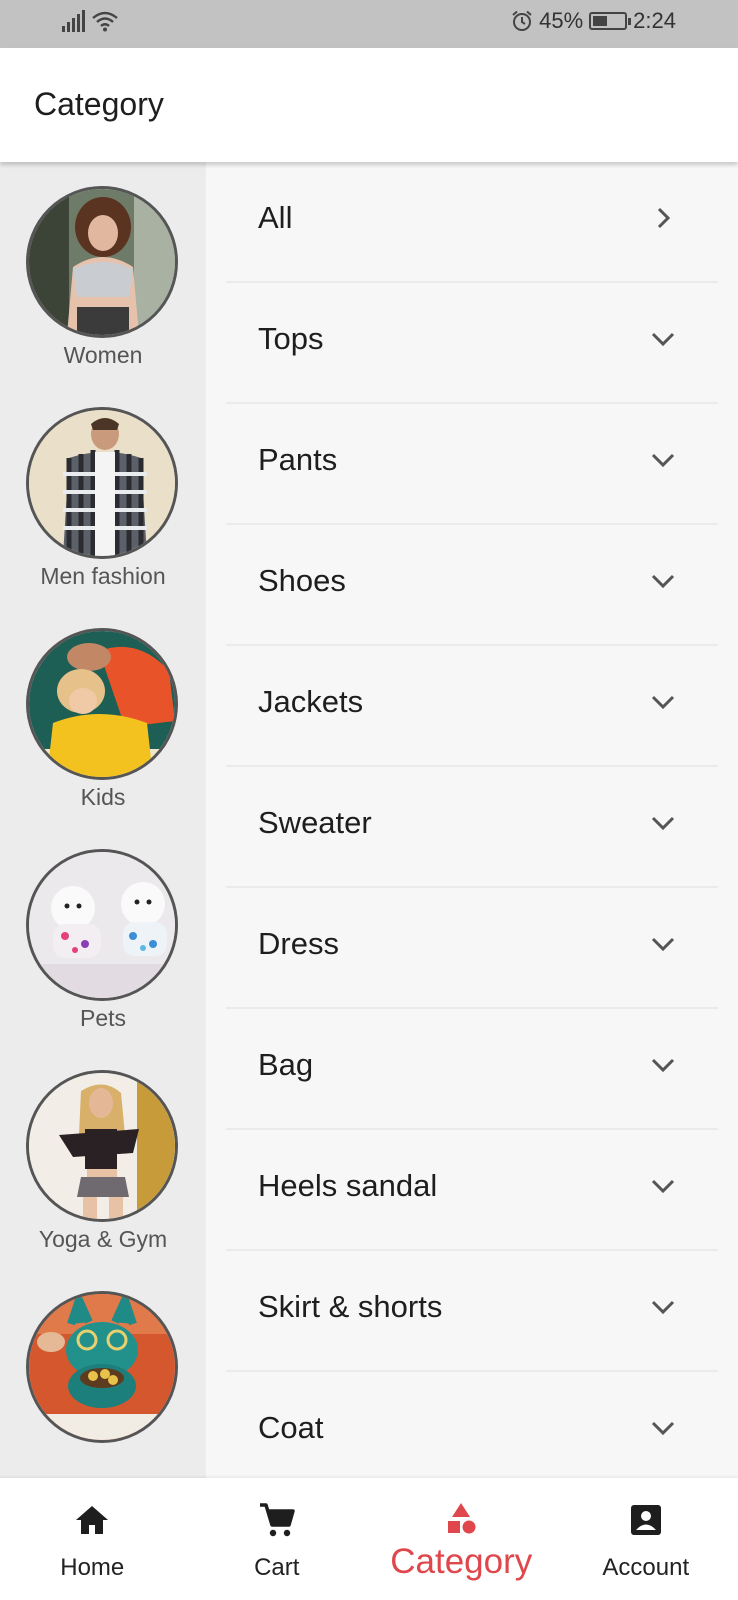 This screenshot has height=1600, width=738. What do you see at coordinates (99, 104) in the screenshot?
I see `page-title: Category` at bounding box center [99, 104].